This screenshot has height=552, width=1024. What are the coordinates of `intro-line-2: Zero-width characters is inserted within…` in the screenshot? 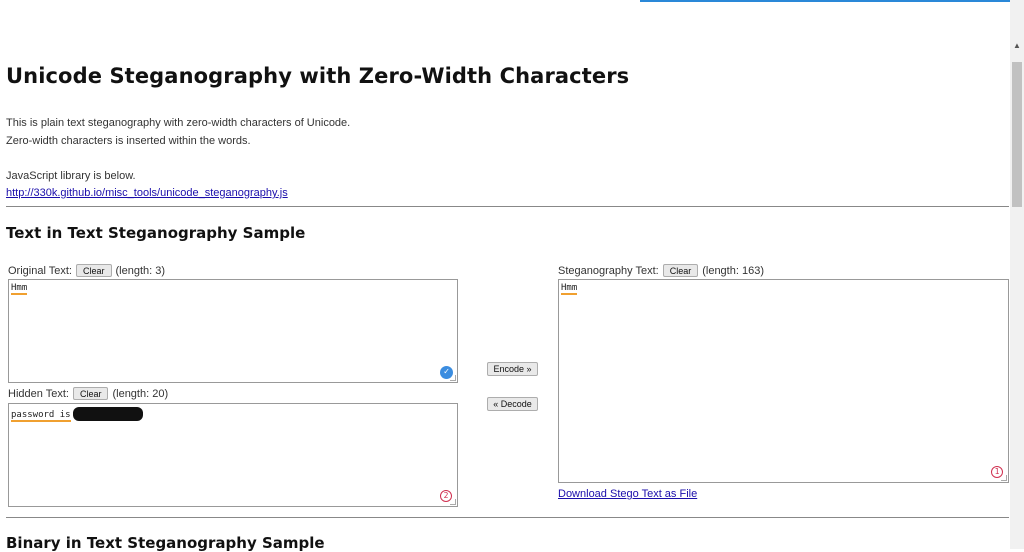 It's located at (128, 140).